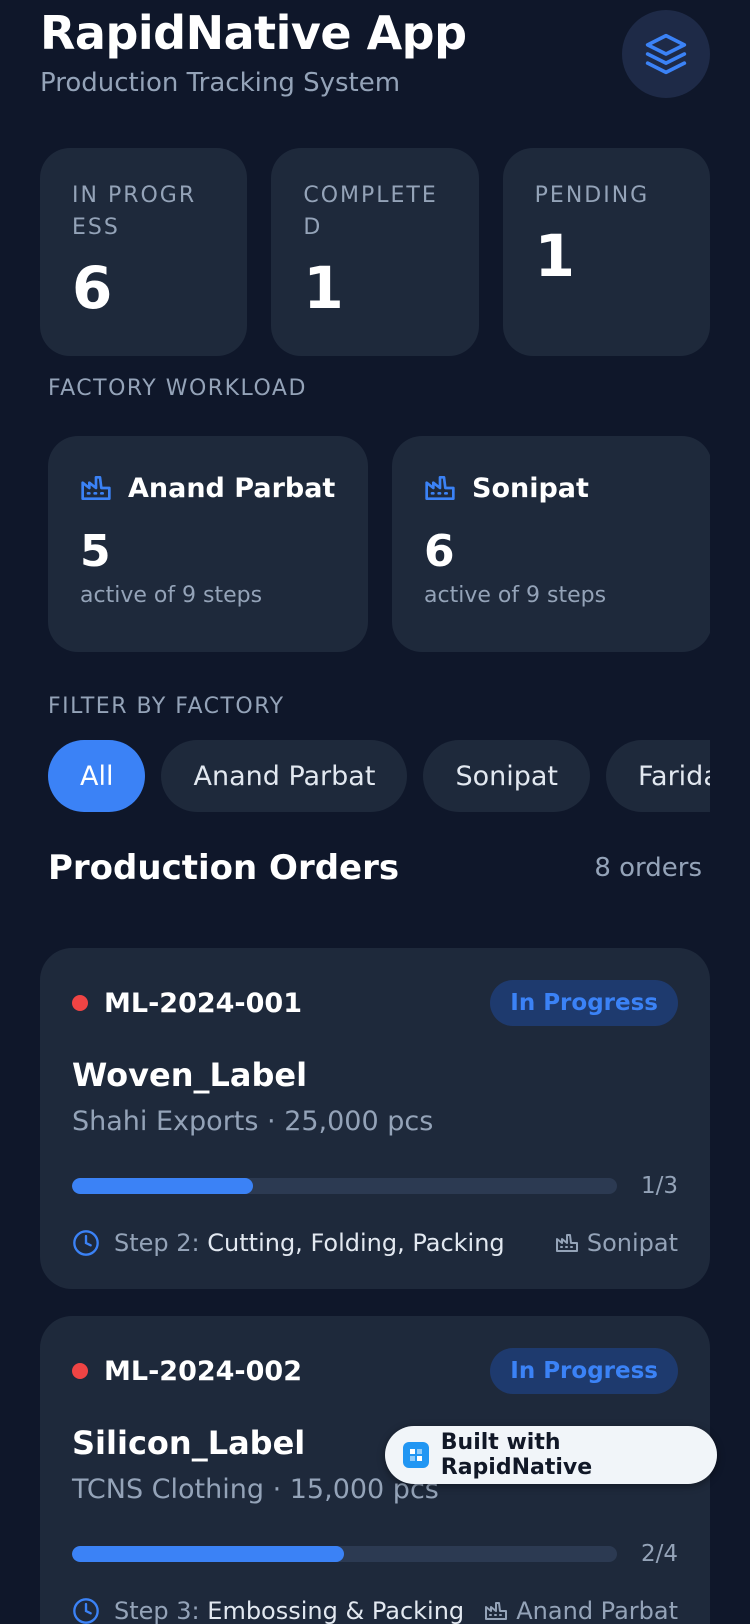 The image size is (750, 1624). I want to click on progress-fraction: 2/4, so click(659, 1554).